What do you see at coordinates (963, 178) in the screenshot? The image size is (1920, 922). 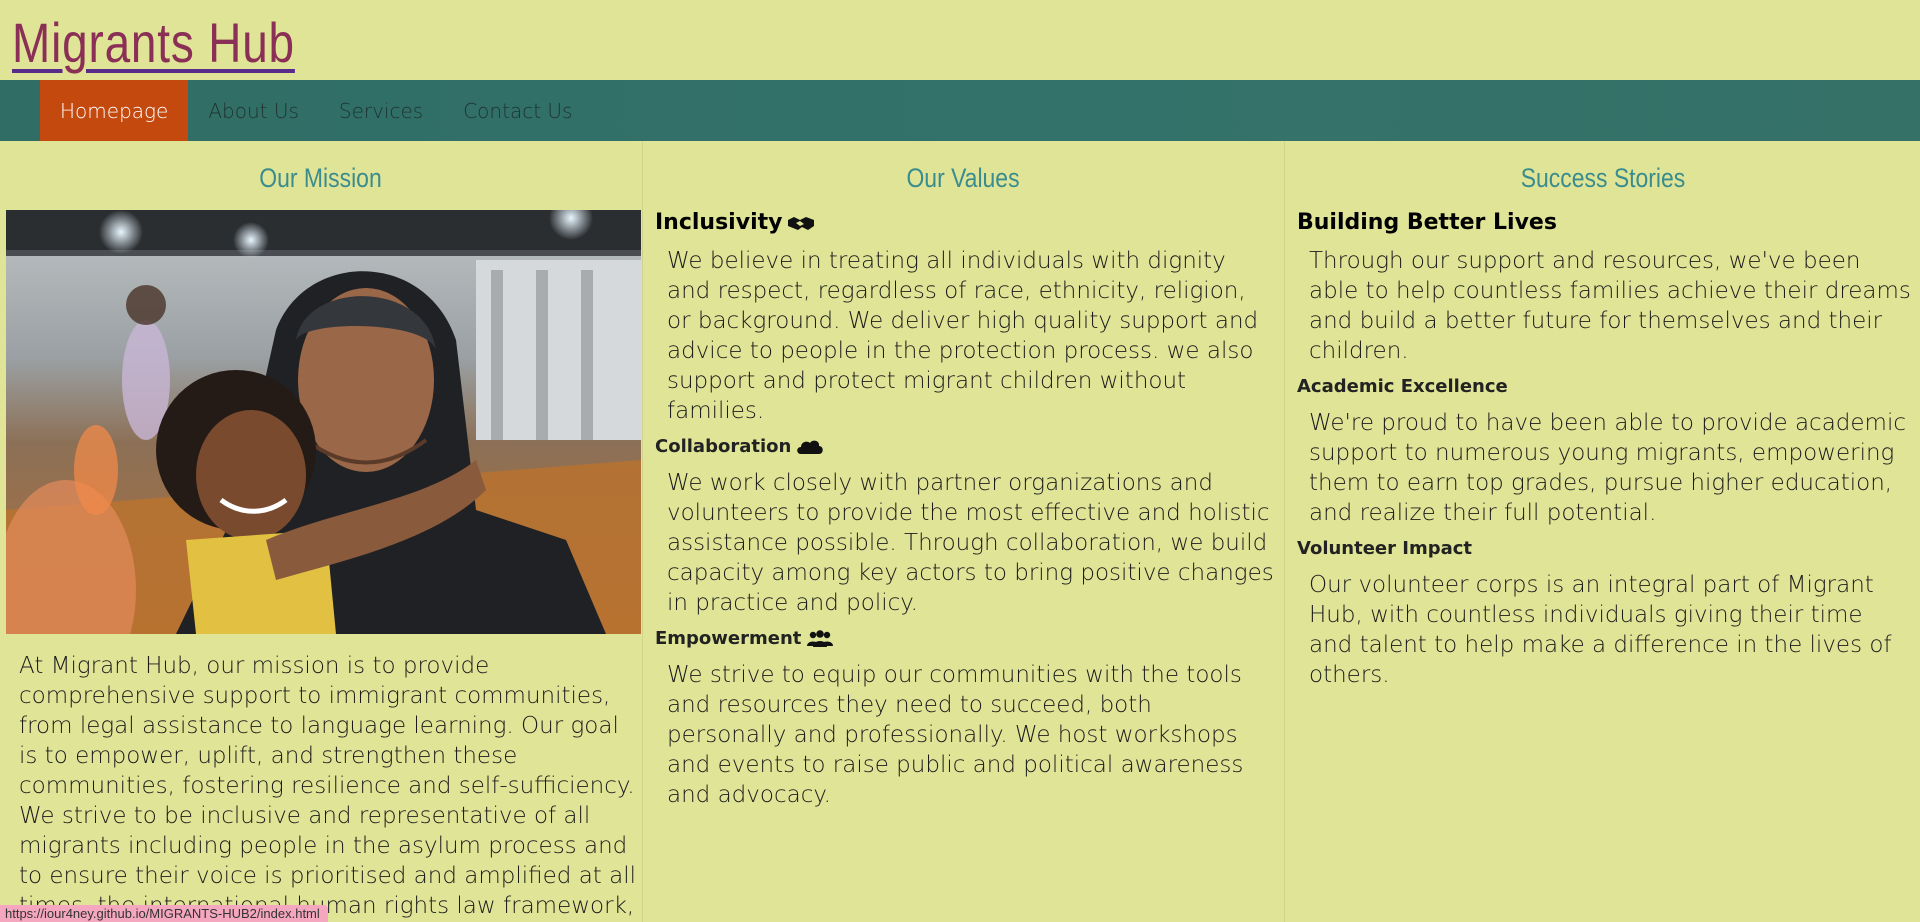 I see `values-heading: Our Values` at bounding box center [963, 178].